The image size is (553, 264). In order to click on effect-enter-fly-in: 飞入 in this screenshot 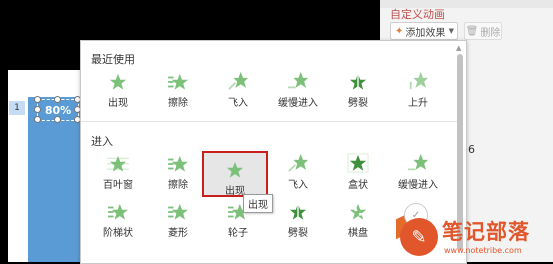, I will do `click(298, 172)`.